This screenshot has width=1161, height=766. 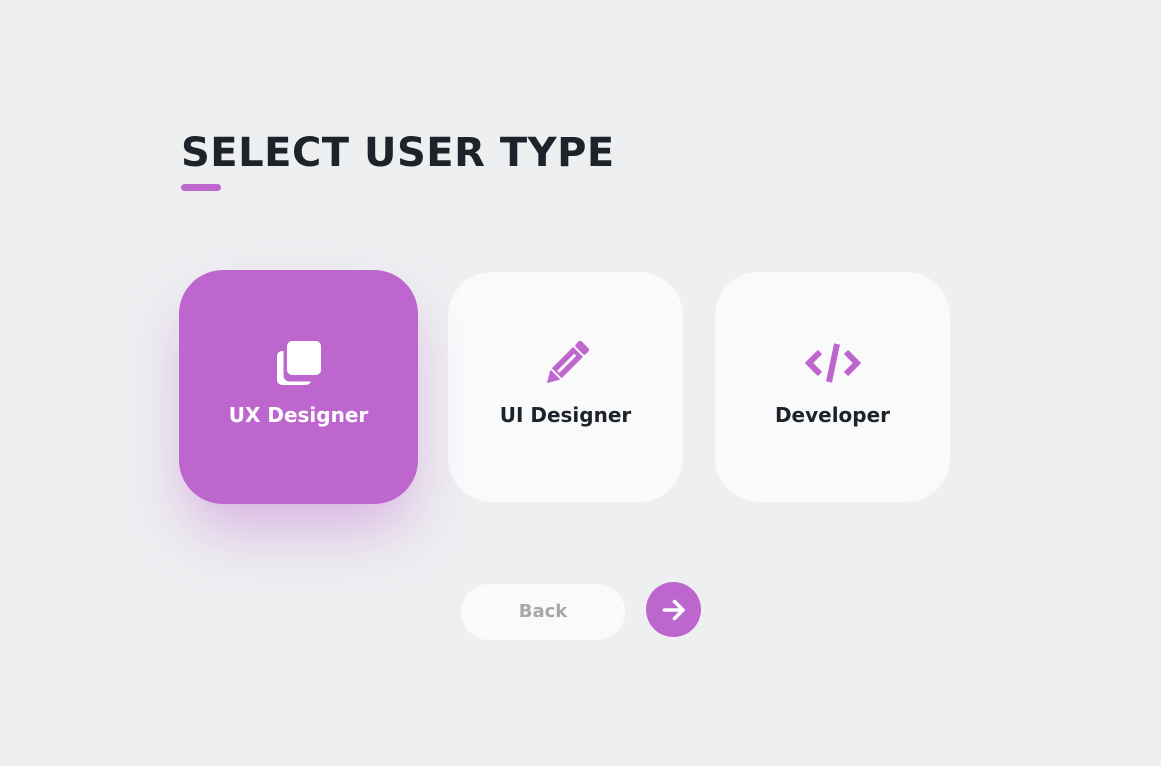 I want to click on user-type-card-developer: Developer, so click(x=832, y=387).